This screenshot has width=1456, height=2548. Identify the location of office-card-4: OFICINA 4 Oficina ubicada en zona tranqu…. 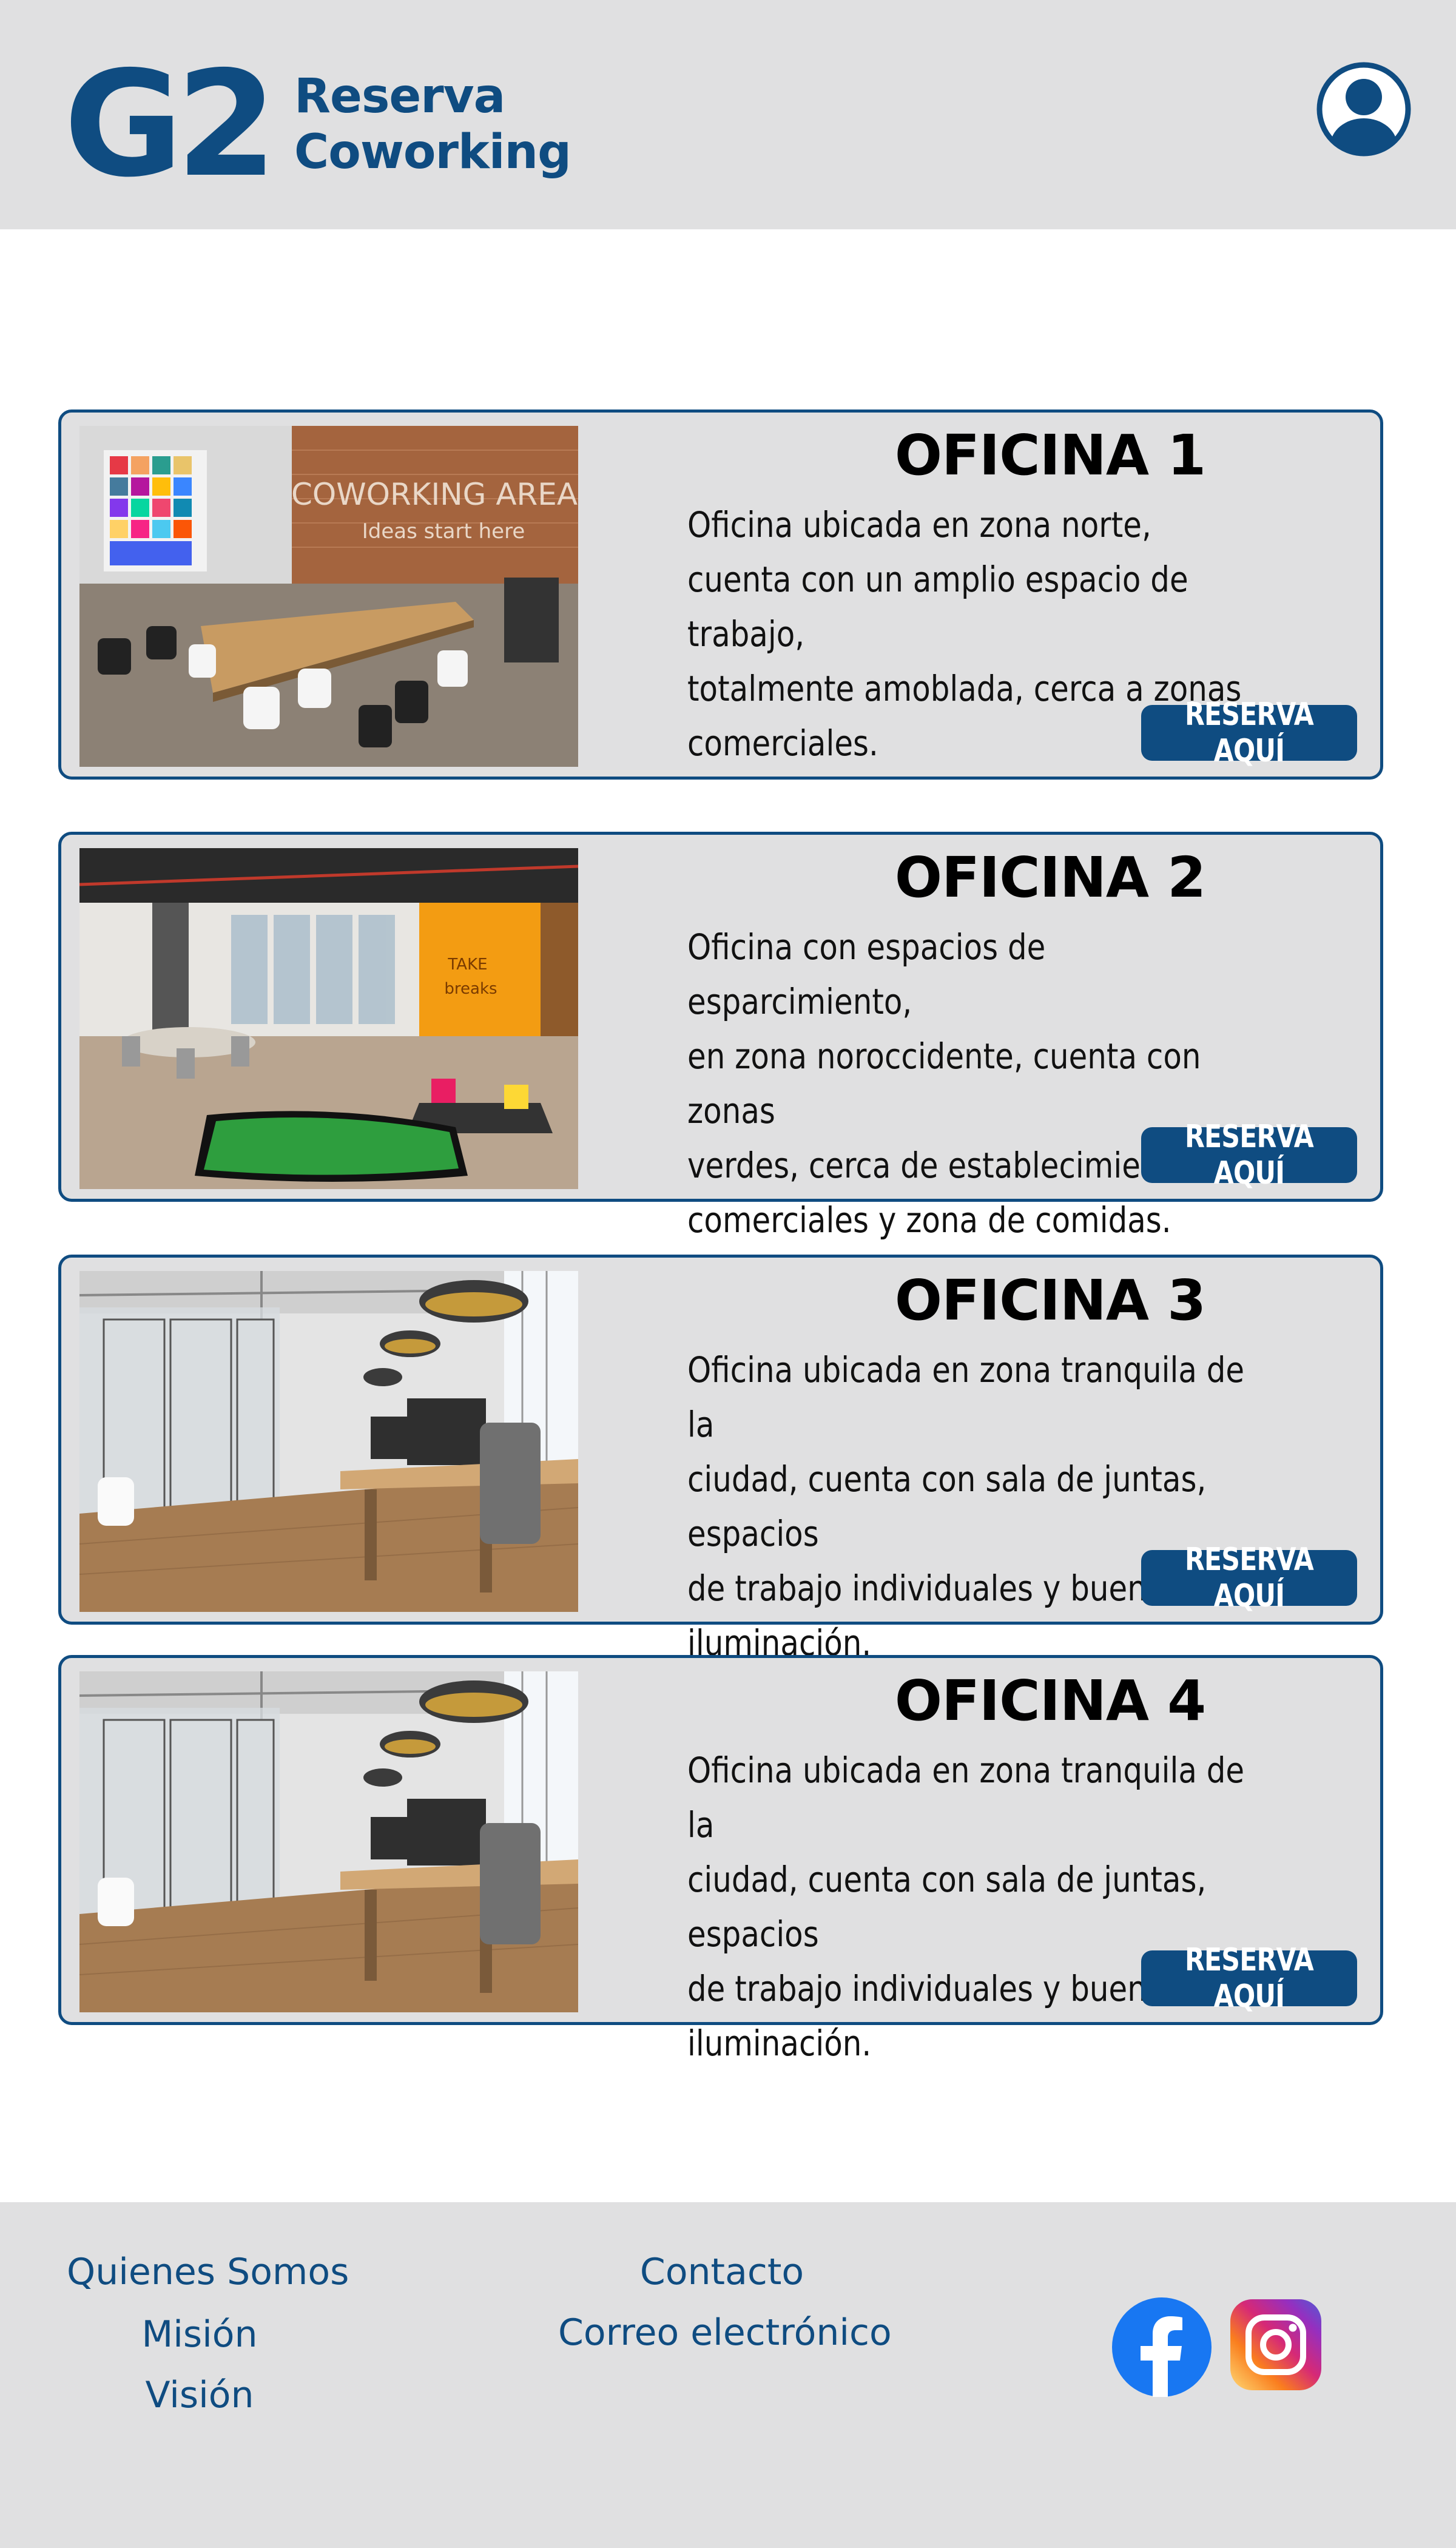
(720, 1859).